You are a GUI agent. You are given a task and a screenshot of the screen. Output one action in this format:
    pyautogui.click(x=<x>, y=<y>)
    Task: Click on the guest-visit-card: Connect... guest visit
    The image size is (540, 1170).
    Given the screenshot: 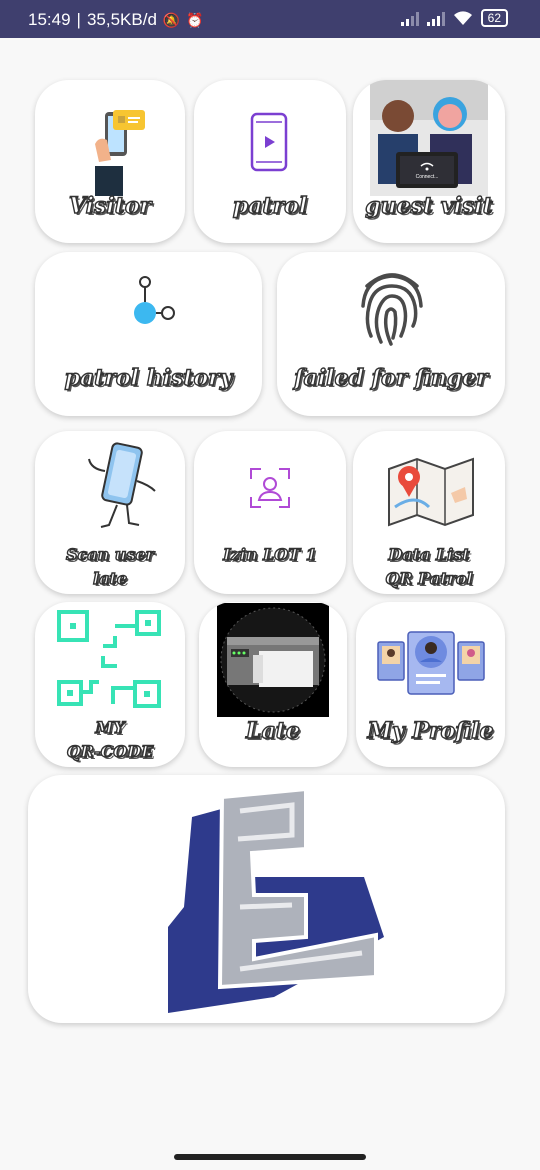 What is the action you would take?
    pyautogui.click(x=429, y=161)
    